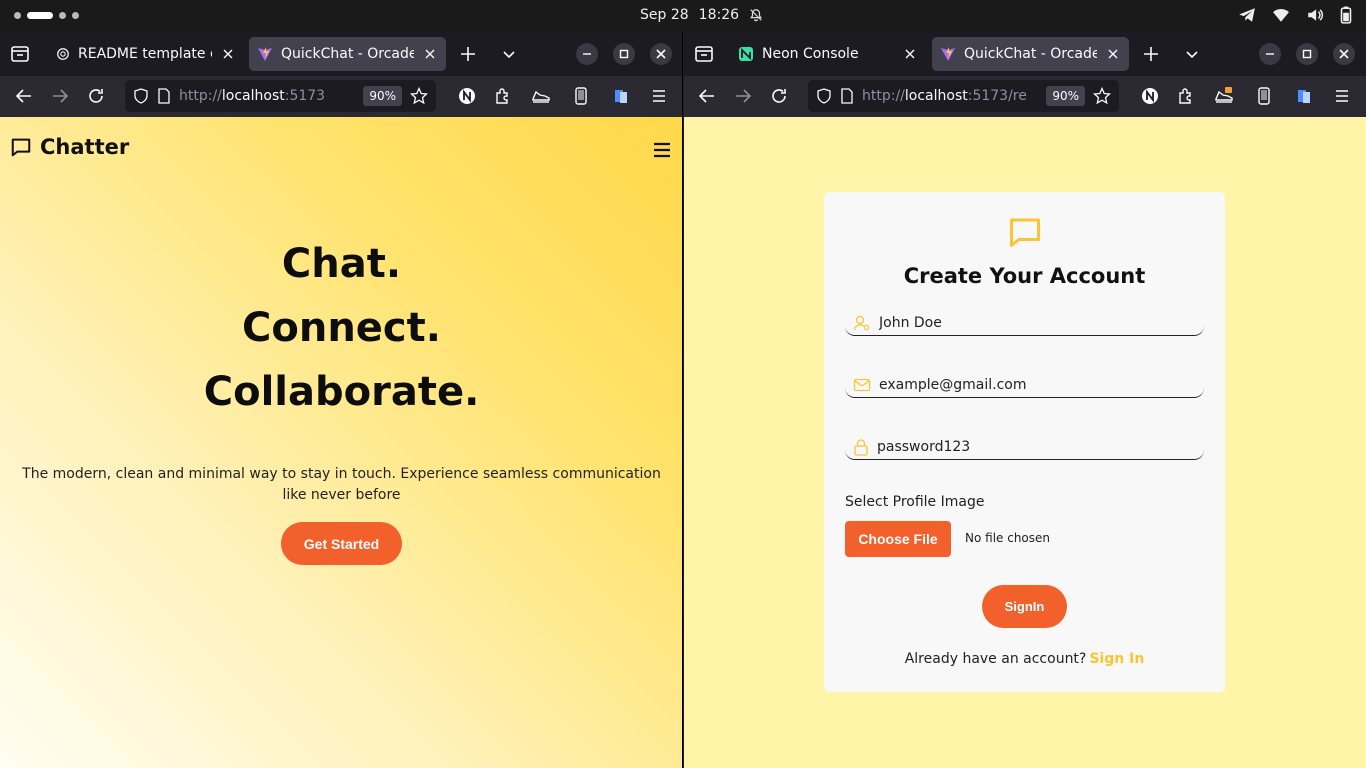  I want to click on hamburger-menu-icon, so click(1342, 96).